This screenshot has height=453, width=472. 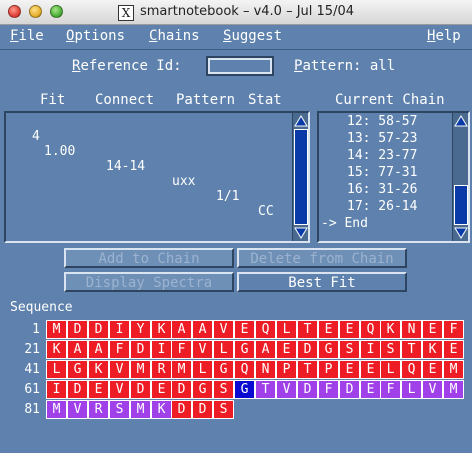 I want to click on add-to-chain-button: Add to Chain, so click(x=149, y=258).